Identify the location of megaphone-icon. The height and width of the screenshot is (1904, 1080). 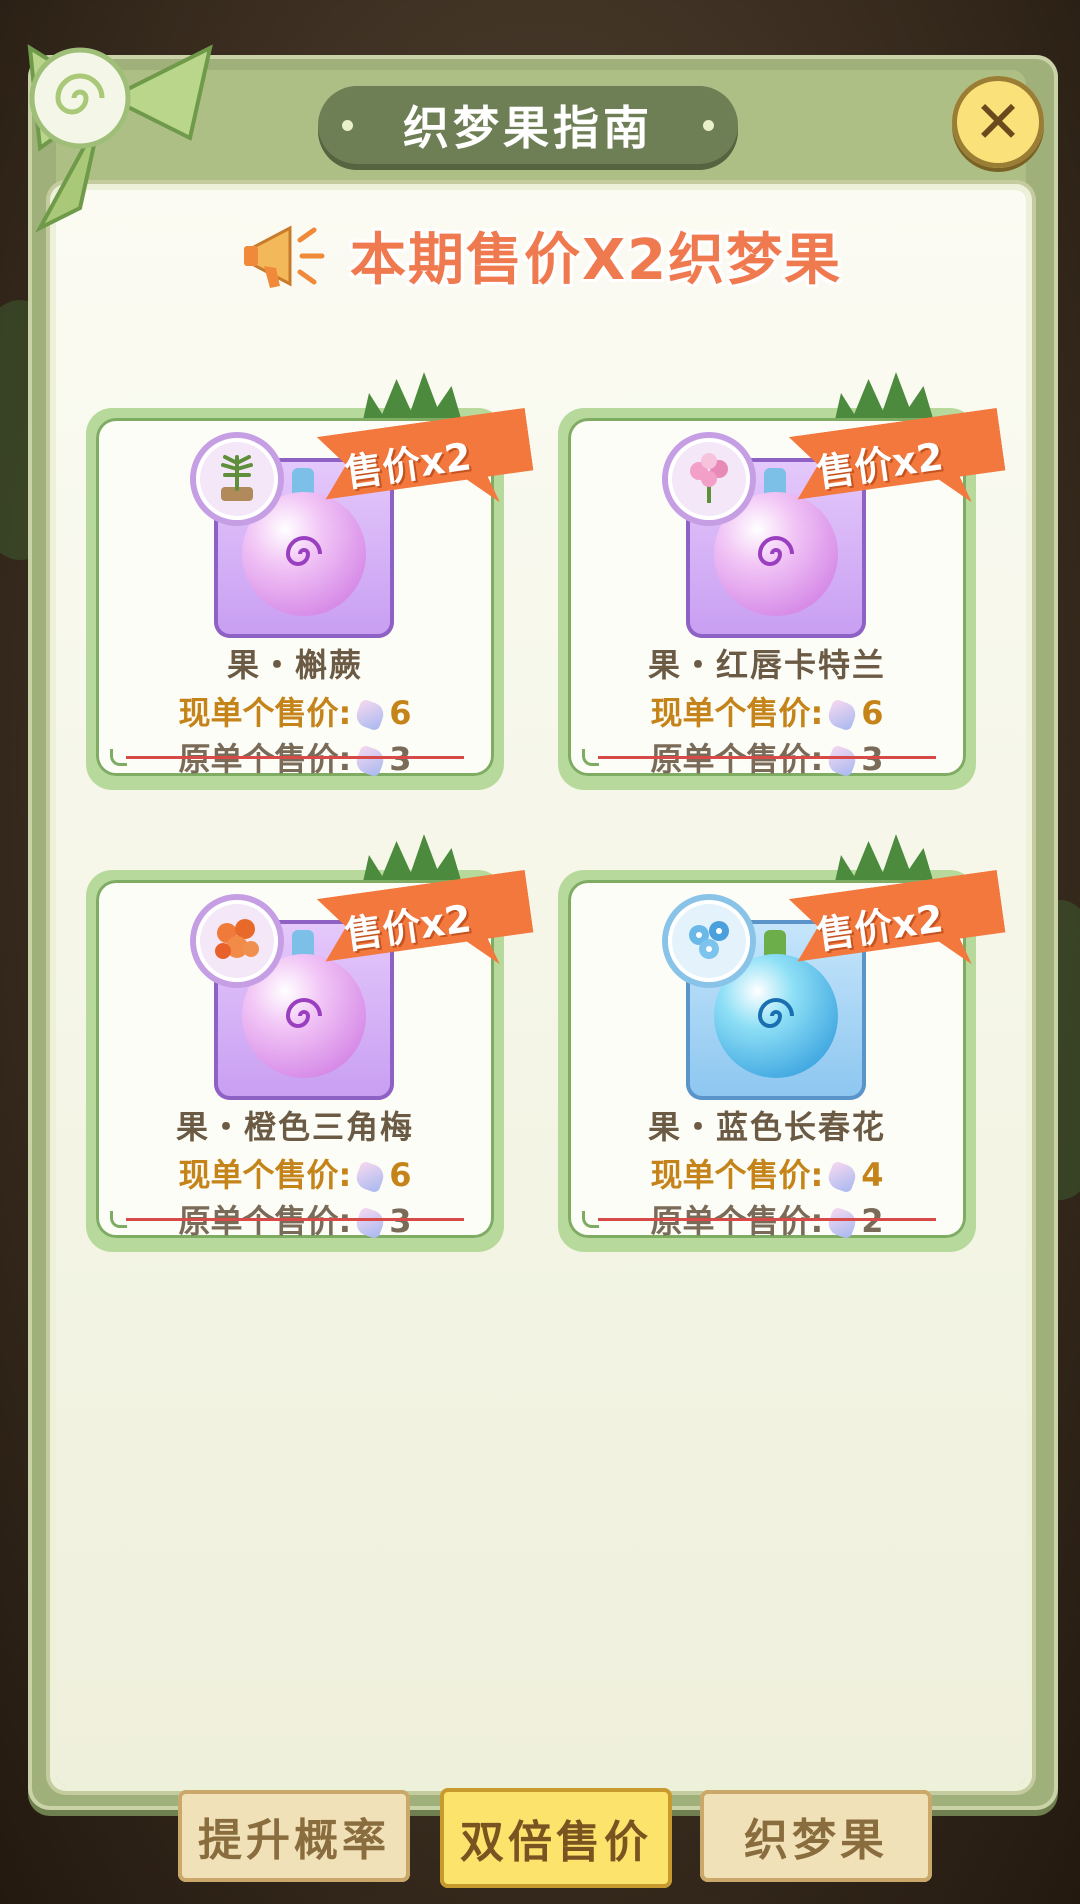
(284, 256).